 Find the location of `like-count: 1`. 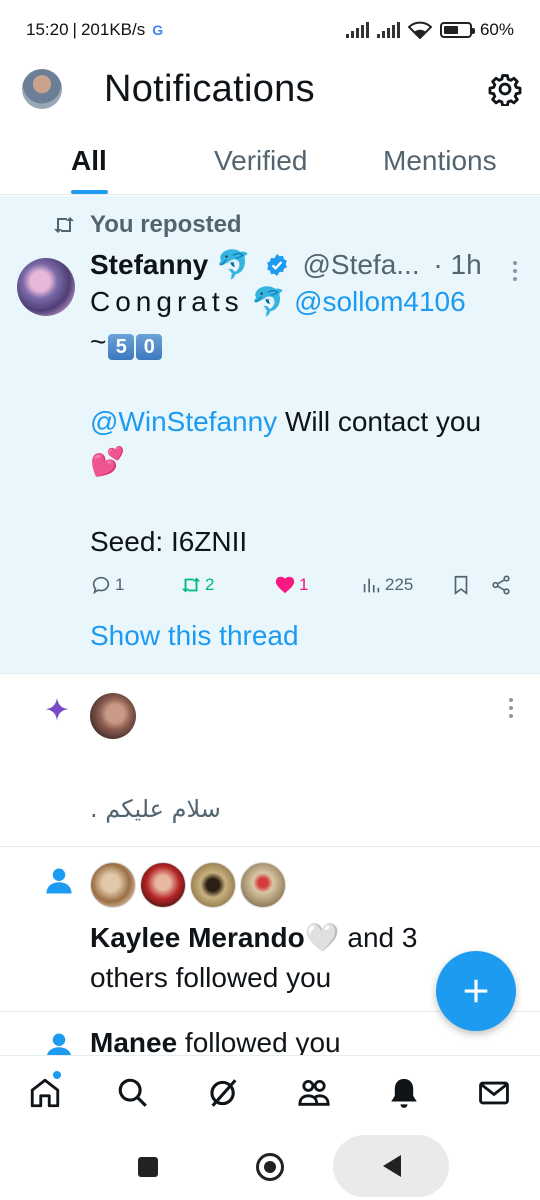

like-count: 1 is located at coordinates (304, 584).